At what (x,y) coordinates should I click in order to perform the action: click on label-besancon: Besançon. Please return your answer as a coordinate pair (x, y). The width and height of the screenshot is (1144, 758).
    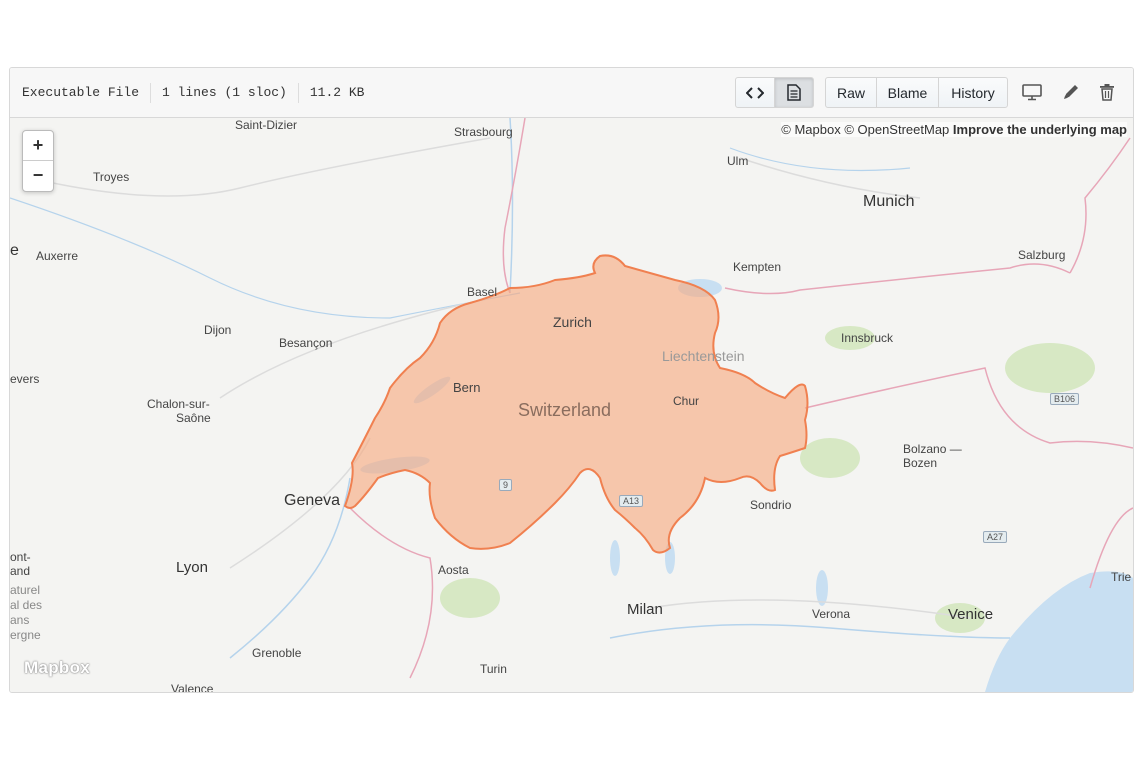
    Looking at the image, I should click on (306, 343).